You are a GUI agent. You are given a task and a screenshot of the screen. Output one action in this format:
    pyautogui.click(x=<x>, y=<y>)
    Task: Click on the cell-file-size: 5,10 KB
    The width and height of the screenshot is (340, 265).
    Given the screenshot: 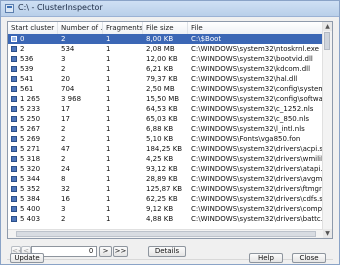 What is the action you would take?
    pyautogui.click(x=160, y=139)
    